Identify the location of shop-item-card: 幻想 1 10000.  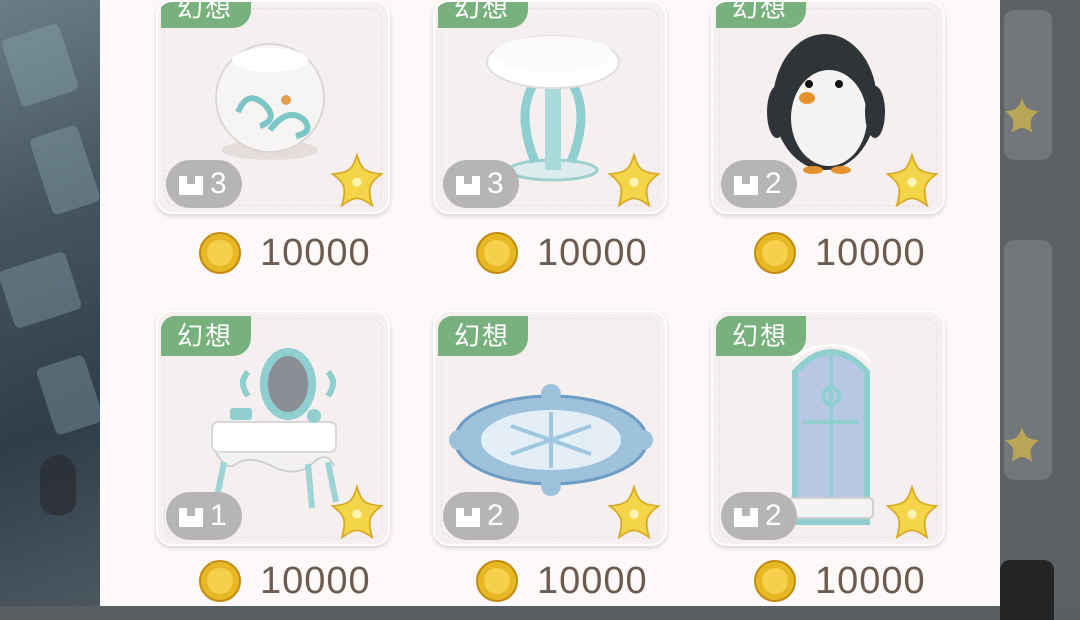
(245, 460).